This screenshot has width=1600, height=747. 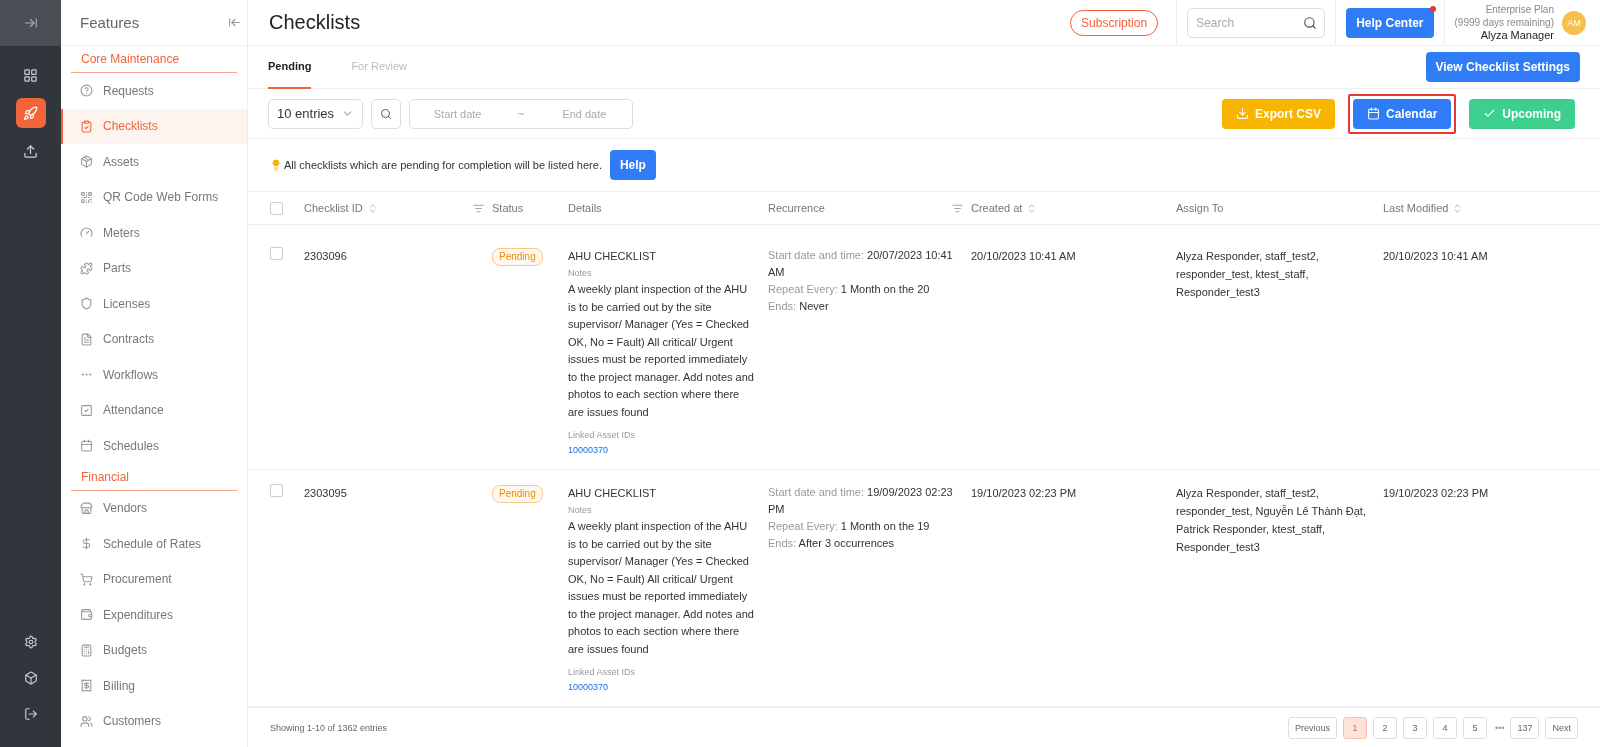 I want to click on user-name: Alyza Manager, so click(x=1517, y=35).